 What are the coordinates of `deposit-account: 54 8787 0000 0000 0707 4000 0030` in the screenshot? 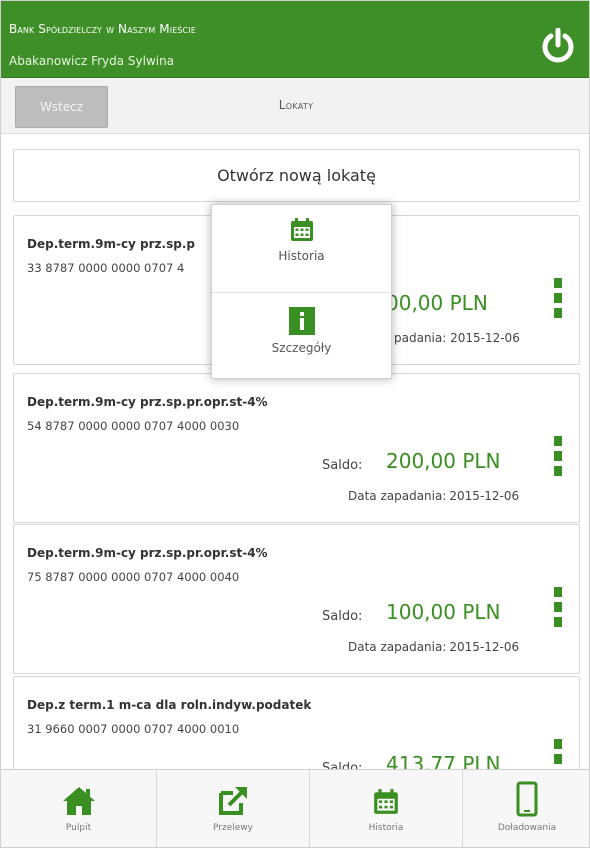 It's located at (133, 426).